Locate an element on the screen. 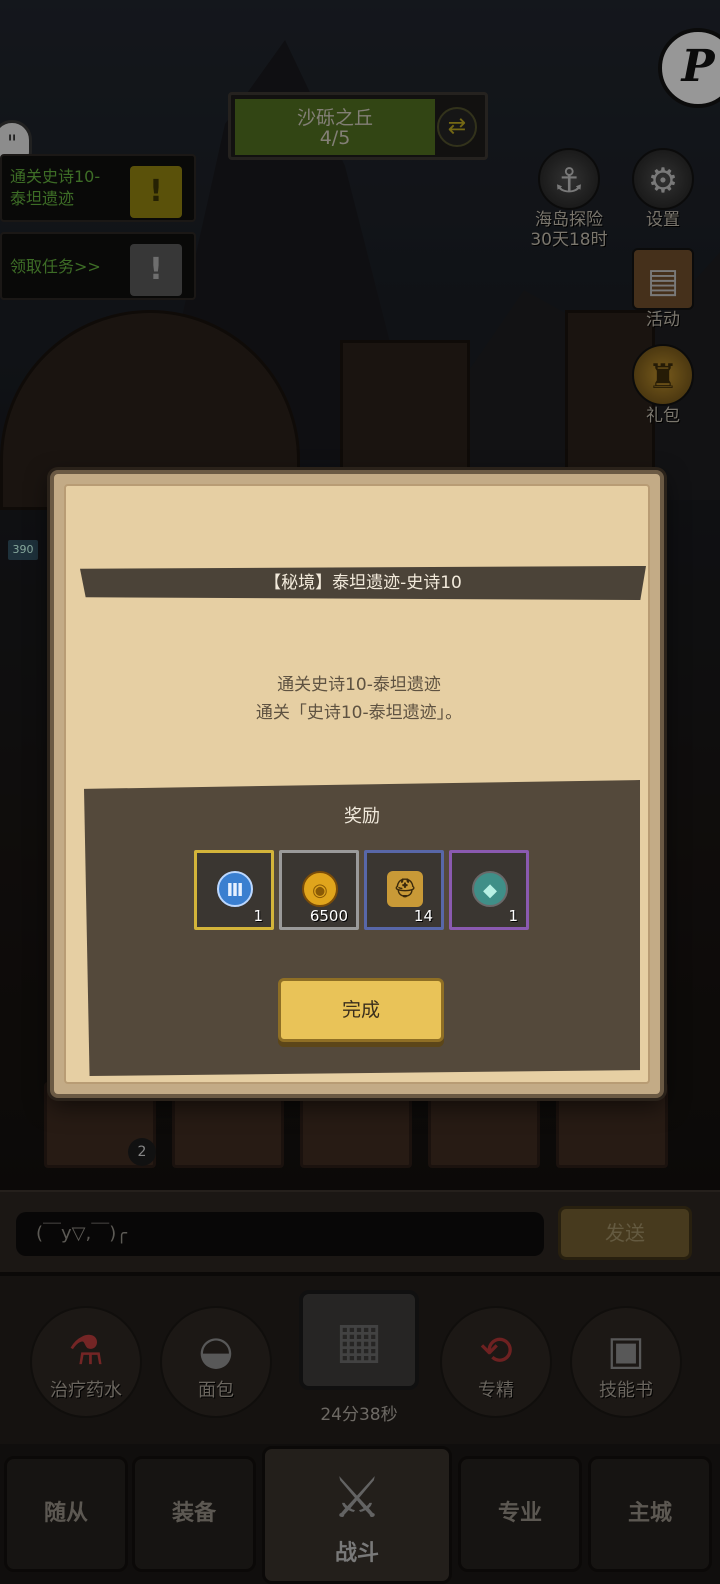 The height and width of the screenshot is (1584, 720). roman-numeral-3-token-icon: Ⅲ is located at coordinates (235, 889).